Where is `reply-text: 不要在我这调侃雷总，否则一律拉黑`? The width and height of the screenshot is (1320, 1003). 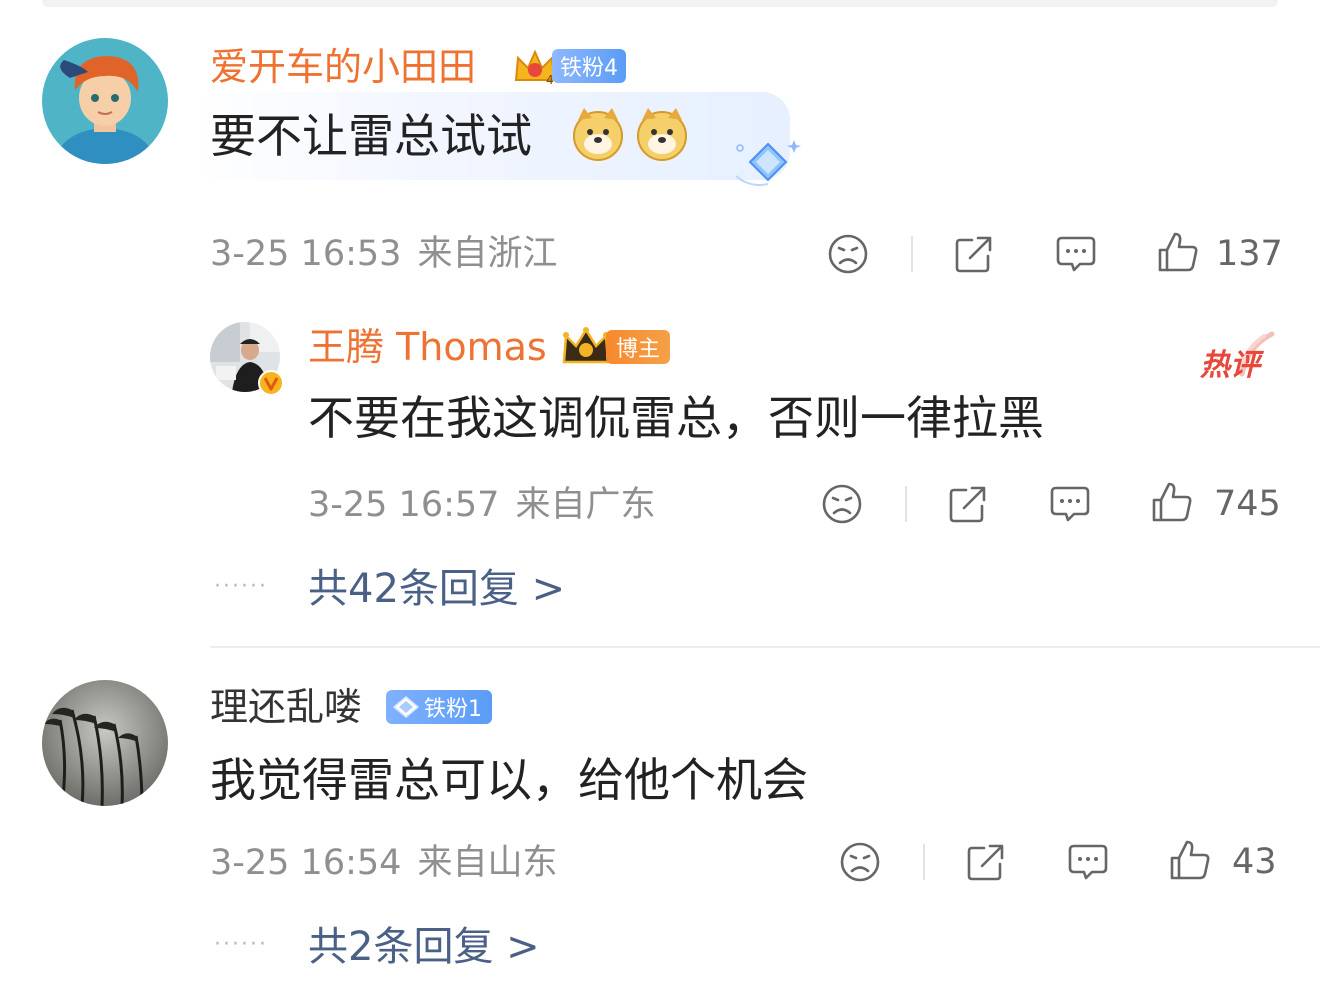 reply-text: 不要在我这调侃雷总，否则一律拉黑 is located at coordinates (676, 418).